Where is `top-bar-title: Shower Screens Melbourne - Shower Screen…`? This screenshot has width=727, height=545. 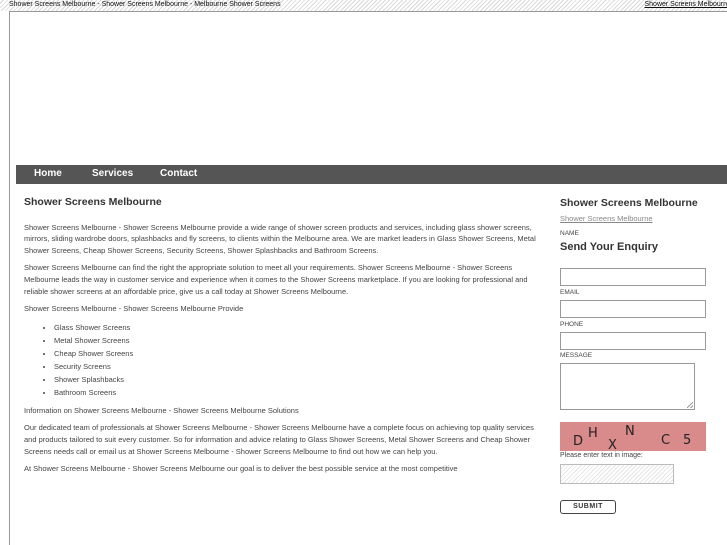
top-bar-title: Shower Screens Melbourne - Shower Screen… is located at coordinates (145, 4).